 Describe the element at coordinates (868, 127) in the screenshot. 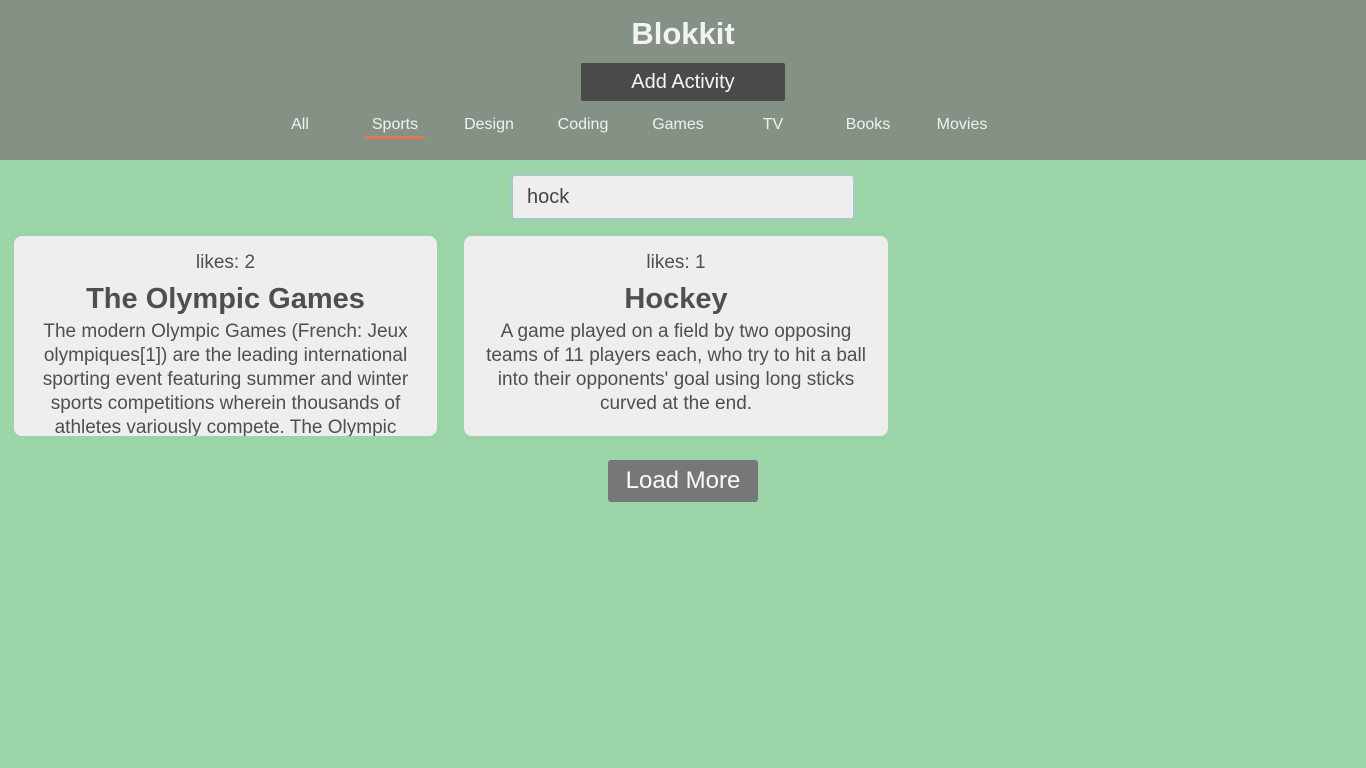

I see `tab-books: Books` at that location.